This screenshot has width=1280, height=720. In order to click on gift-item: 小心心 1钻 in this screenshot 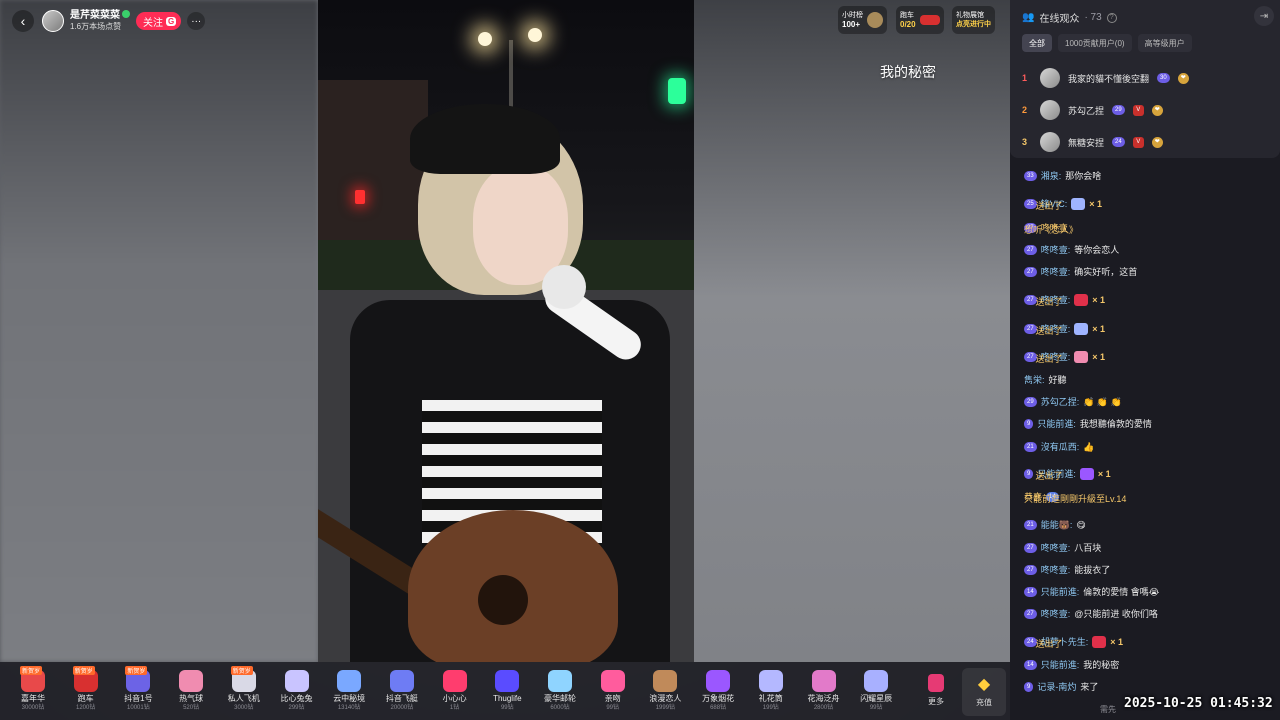, I will do `click(455, 691)`.